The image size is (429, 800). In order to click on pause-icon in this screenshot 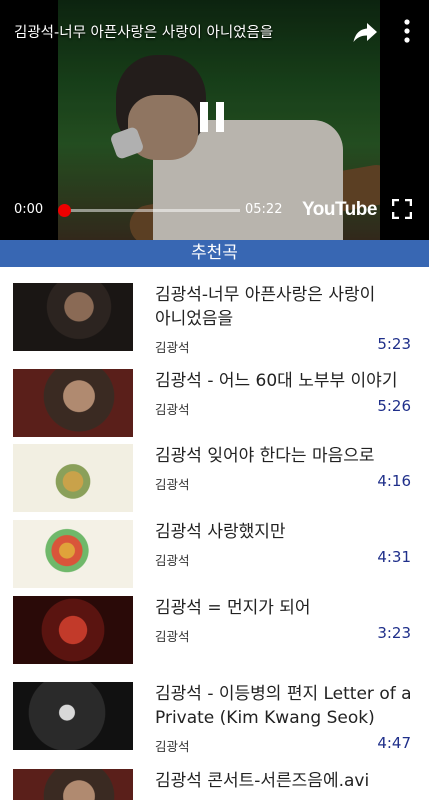, I will do `click(212, 117)`.